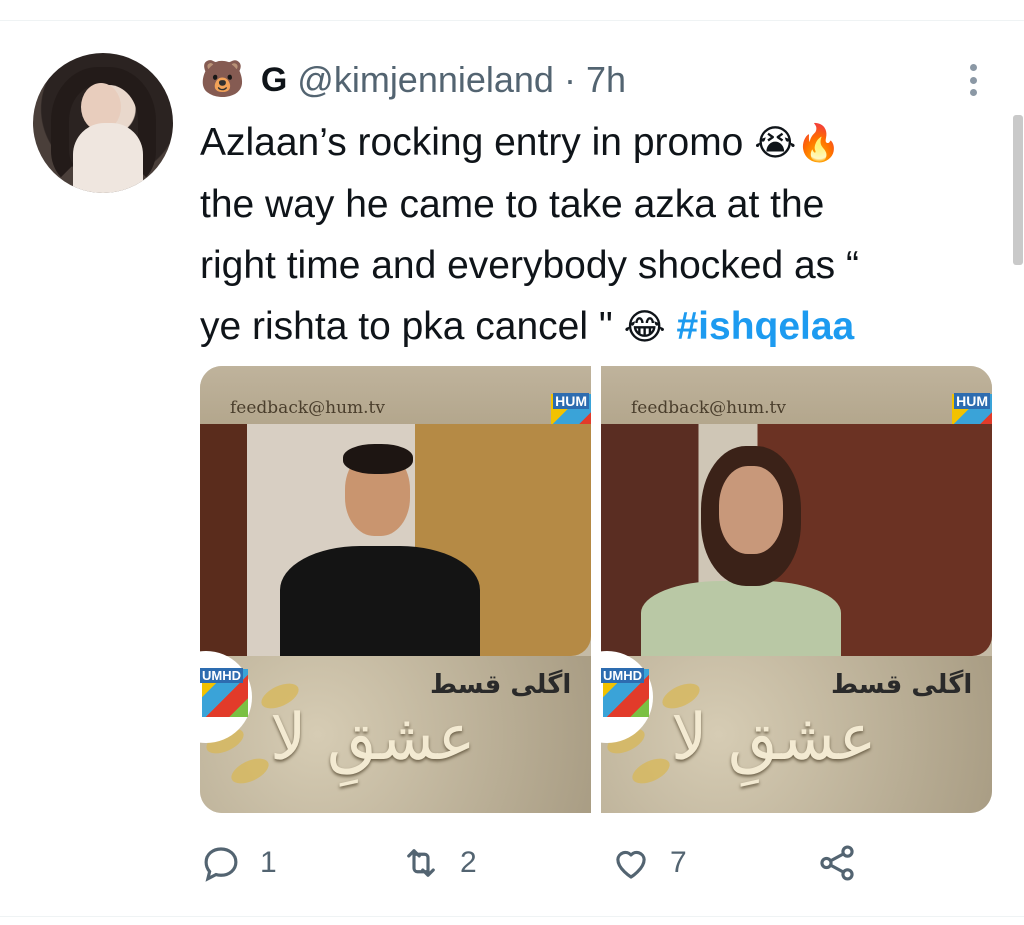 The image size is (1024, 925). I want to click on heart-icon, so click(631, 864).